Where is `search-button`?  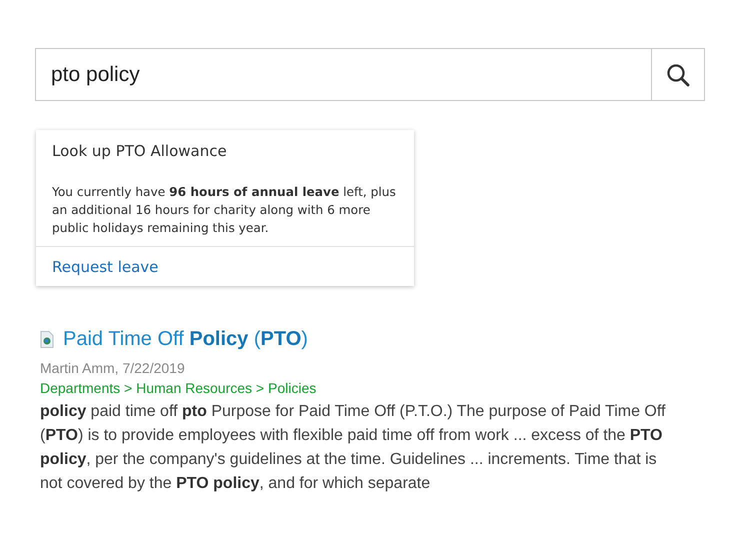
search-button is located at coordinates (678, 74).